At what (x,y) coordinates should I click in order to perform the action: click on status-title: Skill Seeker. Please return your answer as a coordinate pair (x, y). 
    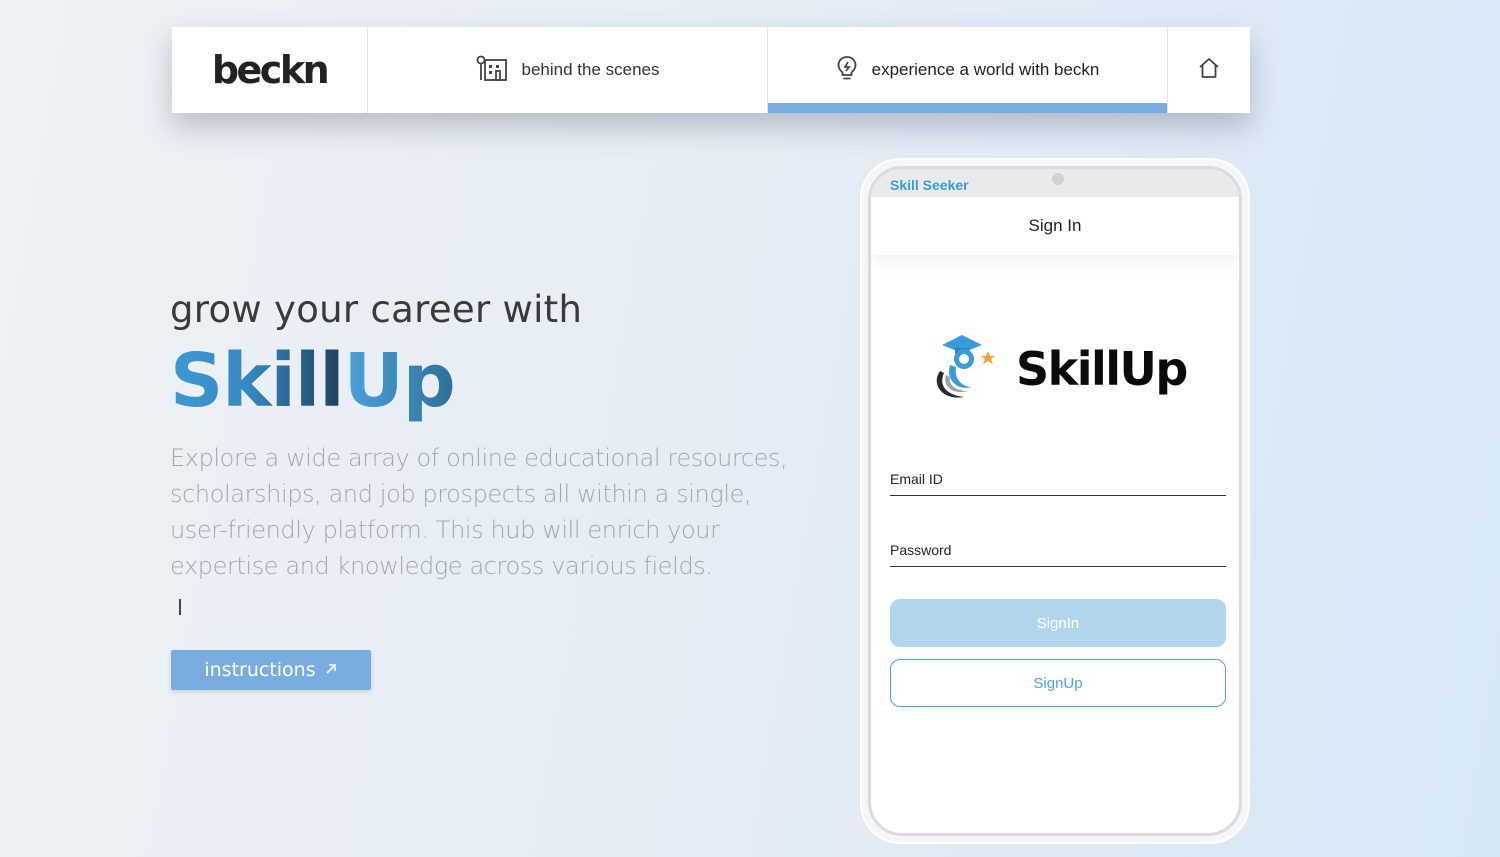
    Looking at the image, I should click on (929, 185).